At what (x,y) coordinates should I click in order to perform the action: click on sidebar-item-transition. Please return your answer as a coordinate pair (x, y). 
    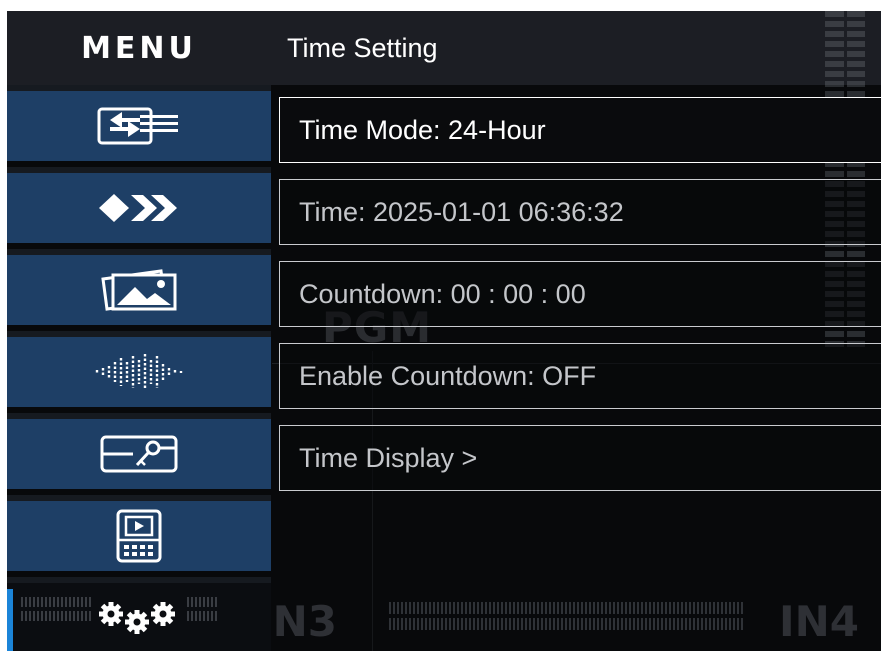
    Looking at the image, I should click on (139, 205).